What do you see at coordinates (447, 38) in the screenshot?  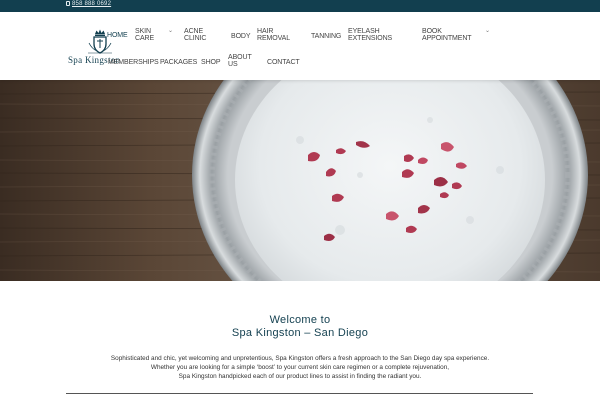 I see `nav-book-line2: APPOINTMENT` at bounding box center [447, 38].